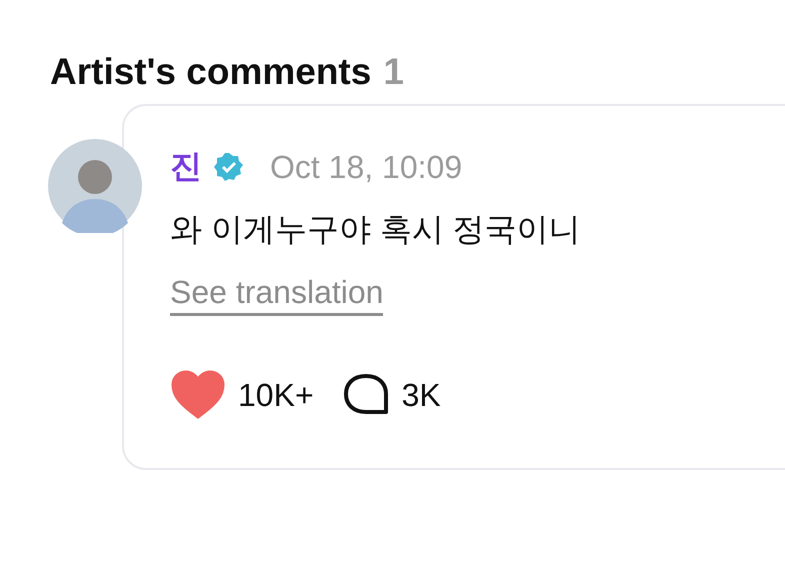  What do you see at coordinates (95, 186) in the screenshot?
I see `avatar` at bounding box center [95, 186].